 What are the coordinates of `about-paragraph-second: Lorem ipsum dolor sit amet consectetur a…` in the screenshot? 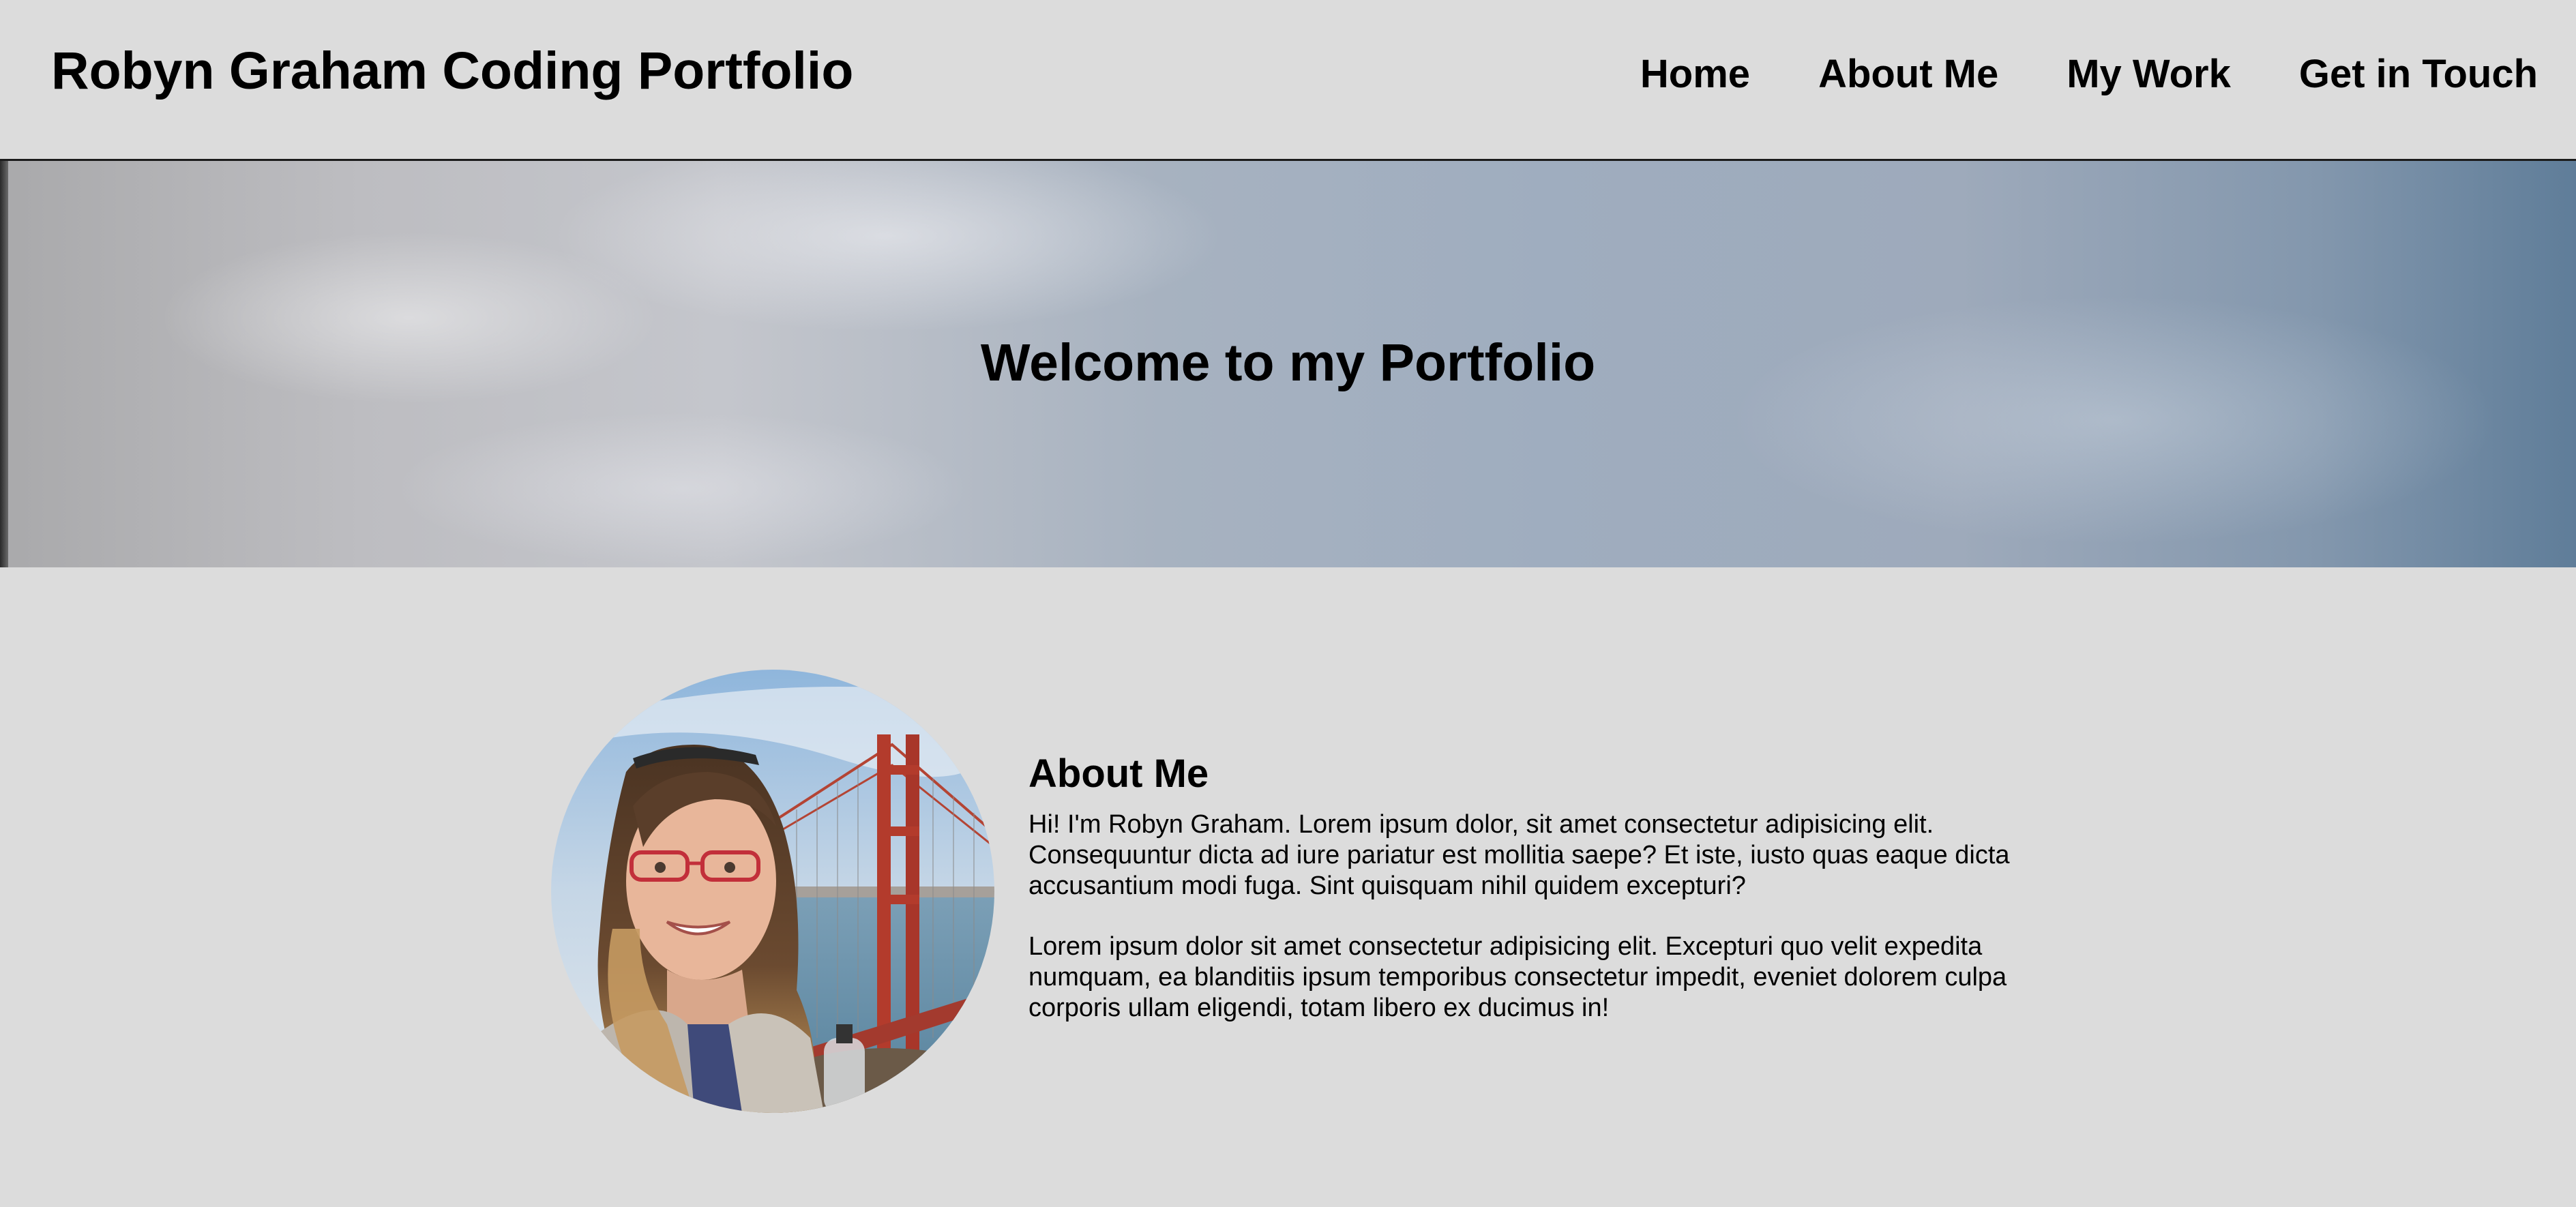 It's located at (1517, 977).